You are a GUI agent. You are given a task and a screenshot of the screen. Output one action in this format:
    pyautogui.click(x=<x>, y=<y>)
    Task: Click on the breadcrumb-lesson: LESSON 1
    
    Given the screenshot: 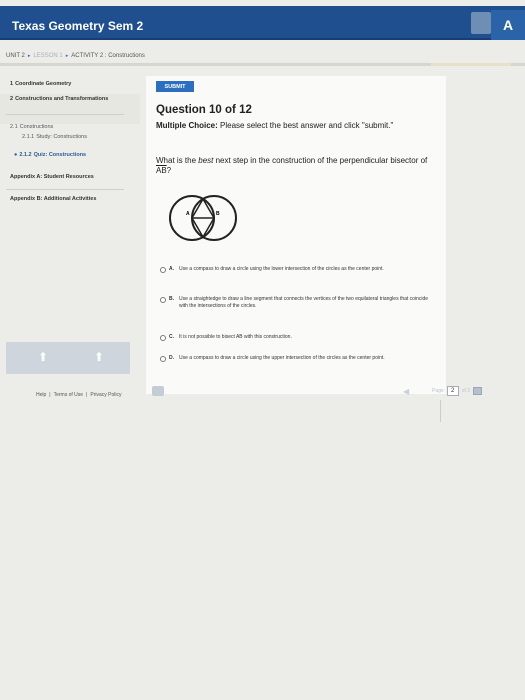 What is the action you would take?
    pyautogui.click(x=47, y=56)
    